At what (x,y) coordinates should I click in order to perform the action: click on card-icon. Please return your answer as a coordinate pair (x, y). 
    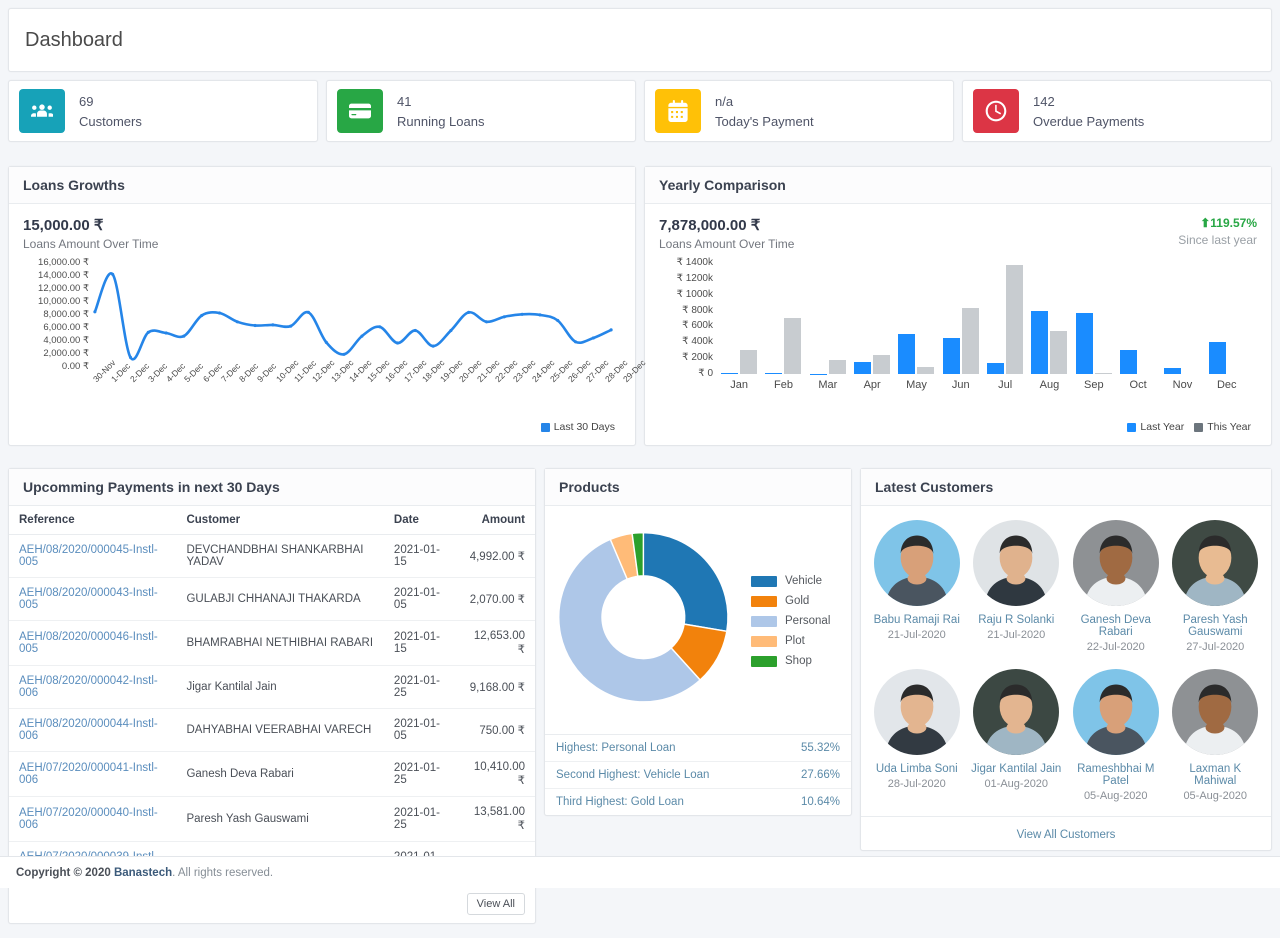
    Looking at the image, I should click on (360, 111).